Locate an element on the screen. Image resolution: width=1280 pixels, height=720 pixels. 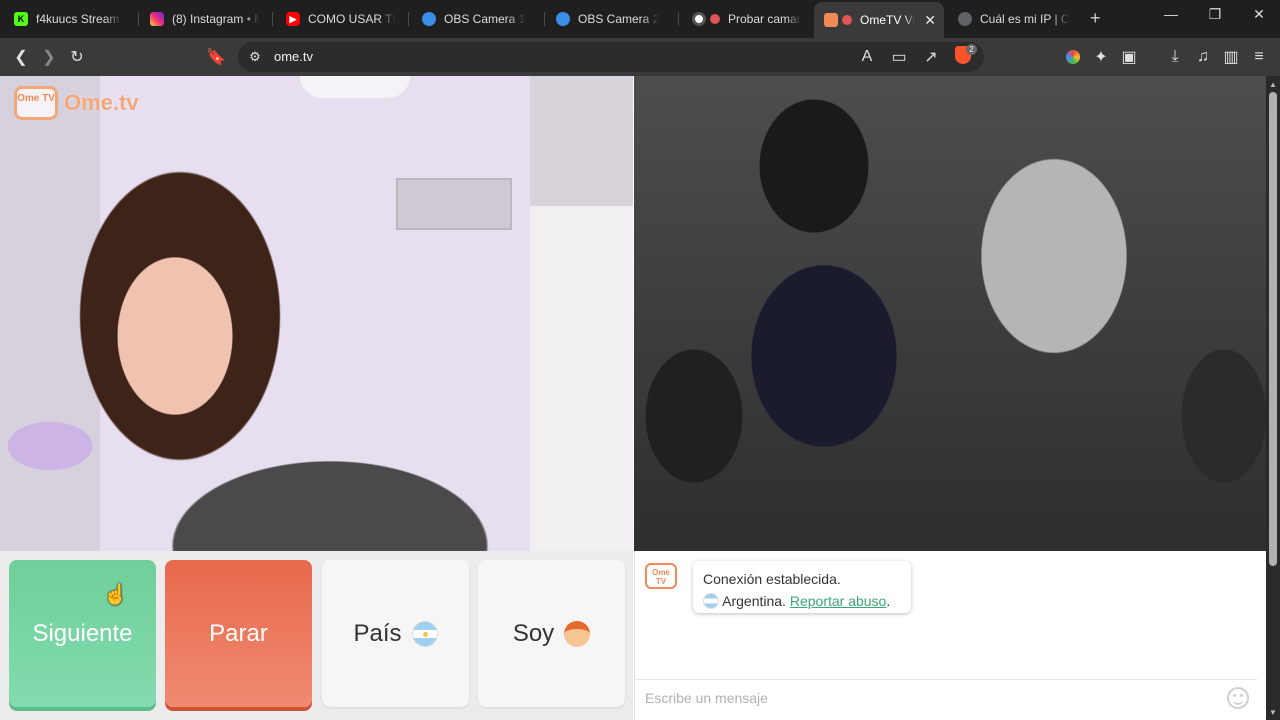
tab-obs-camera-1: OBS Camera 1 is located at coordinates (477, 19).